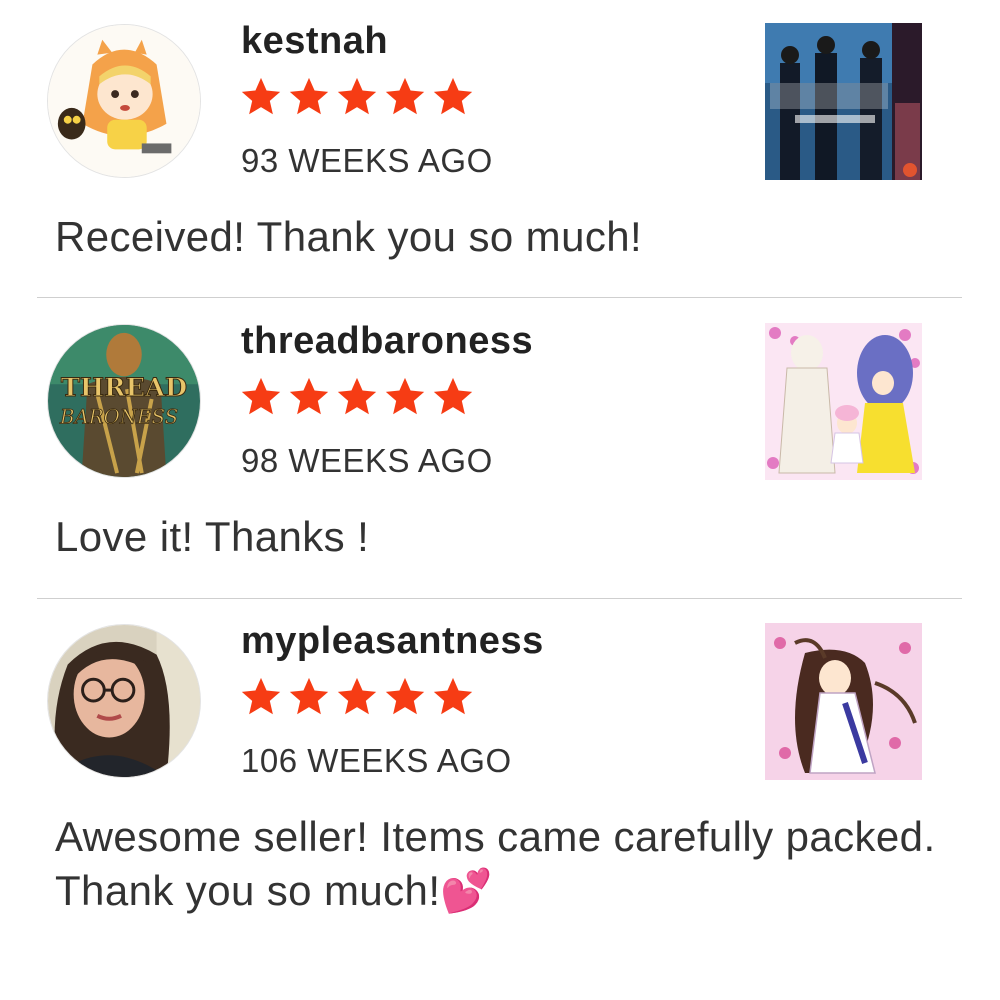 The width and height of the screenshot is (1000, 1000). I want to click on cartoon-girl-avatar-icon, so click(124, 101).